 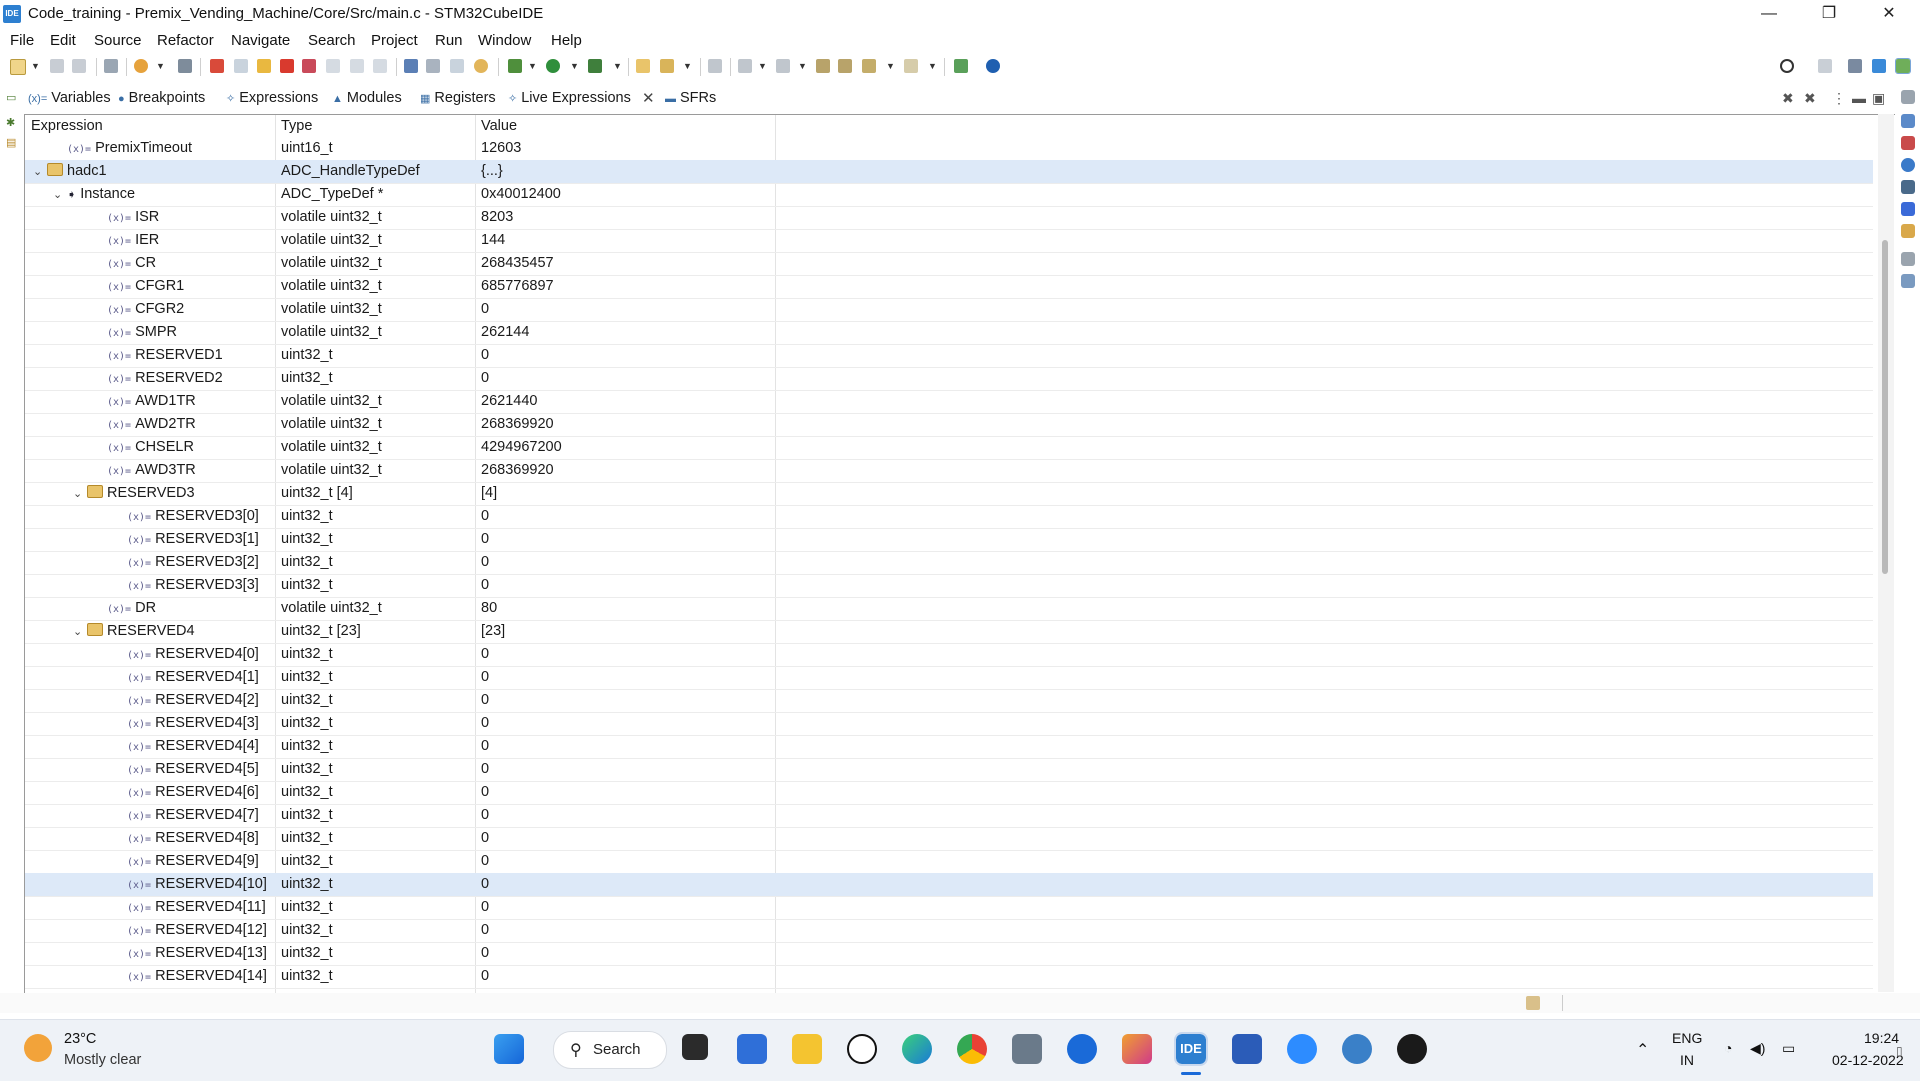 I want to click on maps-pin-icon, so click(x=1082, y=1049).